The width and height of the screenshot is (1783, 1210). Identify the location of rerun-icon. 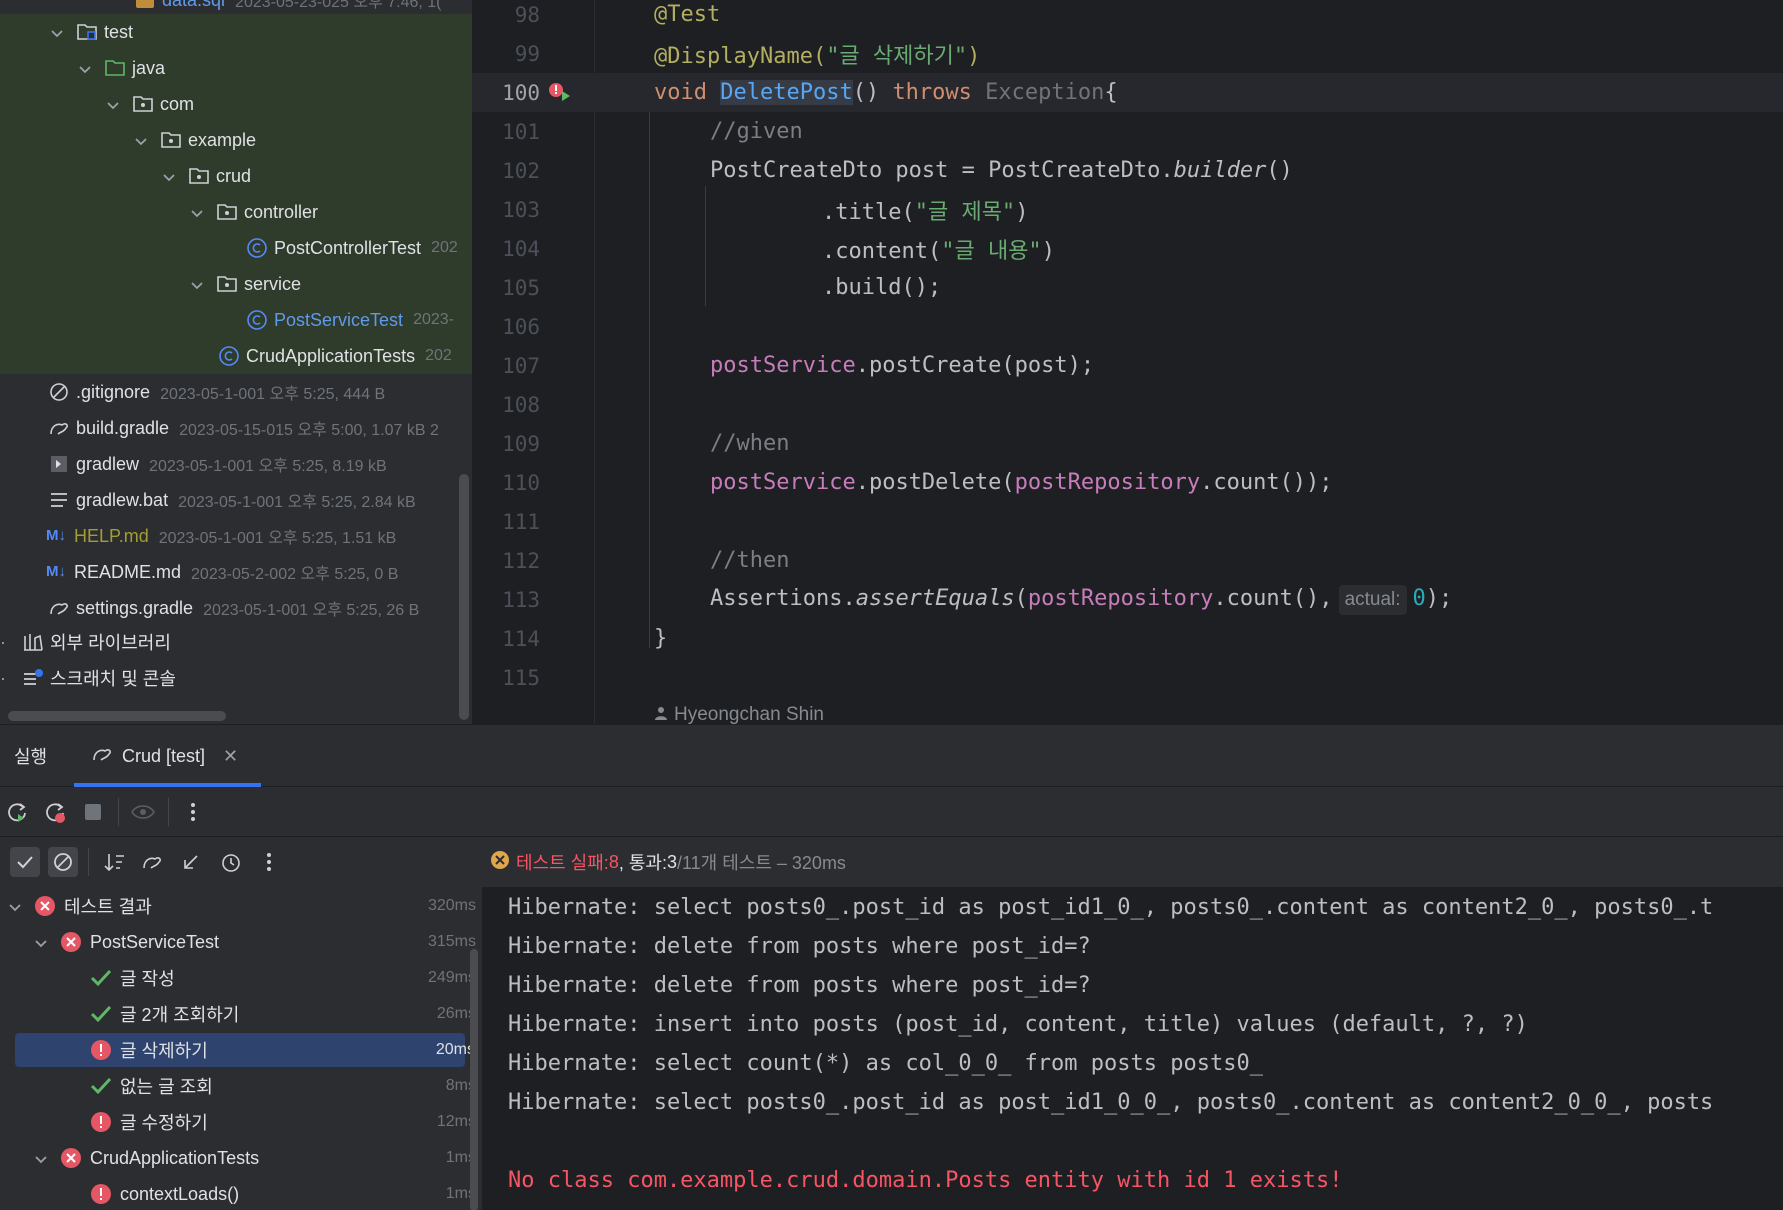
(17, 812).